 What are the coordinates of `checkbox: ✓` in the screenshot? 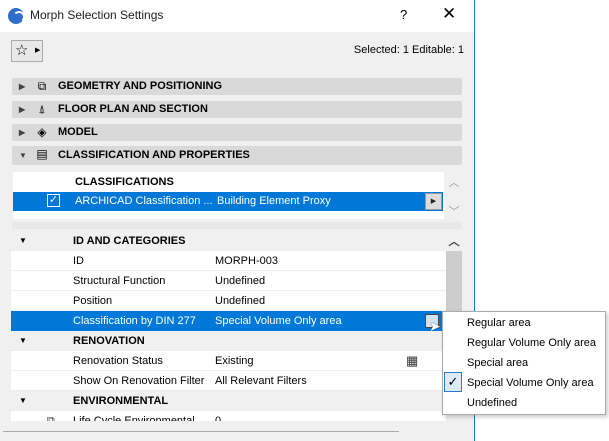 It's located at (53, 200).